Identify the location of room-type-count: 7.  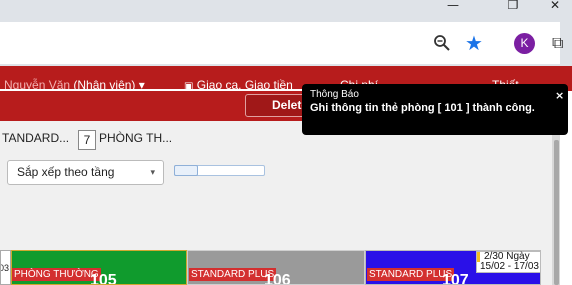
(87, 140).